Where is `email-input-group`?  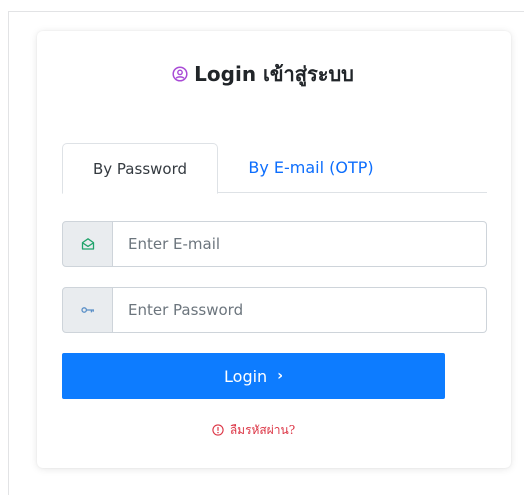
email-input-group is located at coordinates (274, 244).